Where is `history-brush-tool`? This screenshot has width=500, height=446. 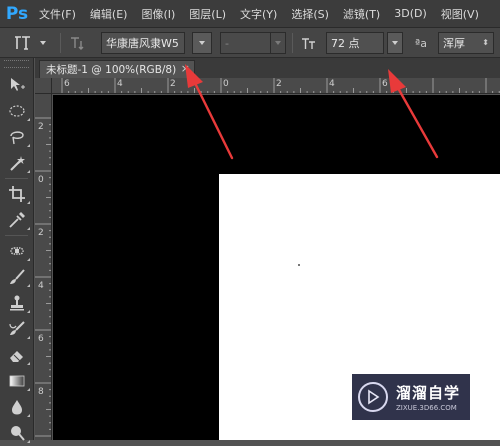 history-brush-tool is located at coordinates (17, 329).